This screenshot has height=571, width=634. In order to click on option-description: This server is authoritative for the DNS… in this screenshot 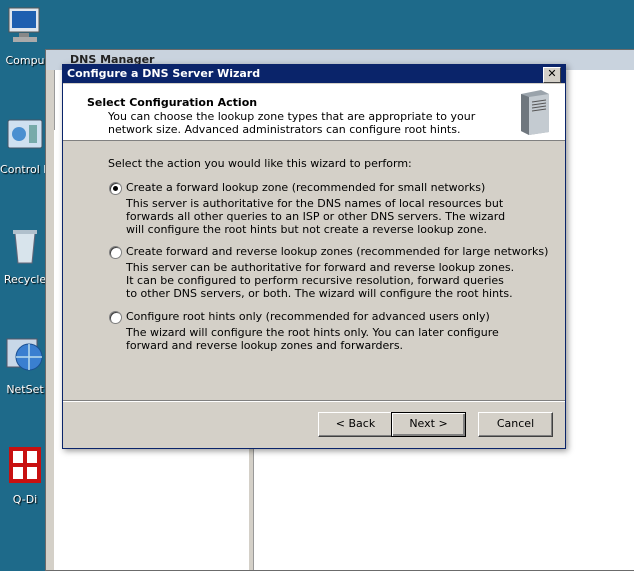, I will do `click(316, 216)`.